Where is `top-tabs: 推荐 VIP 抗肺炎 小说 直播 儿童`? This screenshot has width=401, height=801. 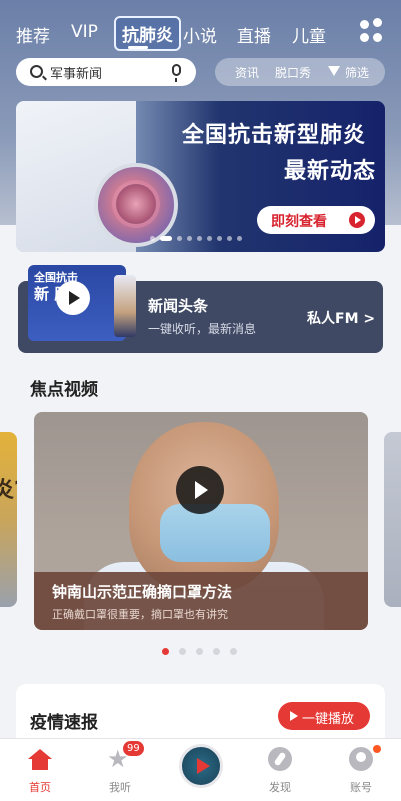
top-tabs: 推荐 VIP 抗肺炎 小说 直播 儿童 is located at coordinates (200, 34).